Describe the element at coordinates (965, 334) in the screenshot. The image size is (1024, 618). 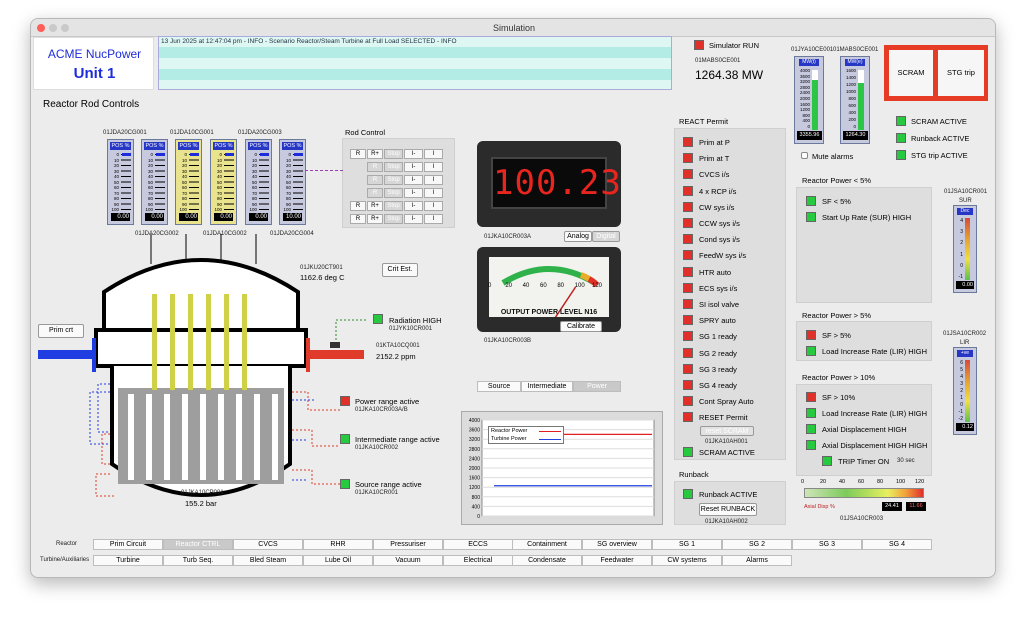
I see `lir-gauge-tag: 01JSA10CR002` at that location.